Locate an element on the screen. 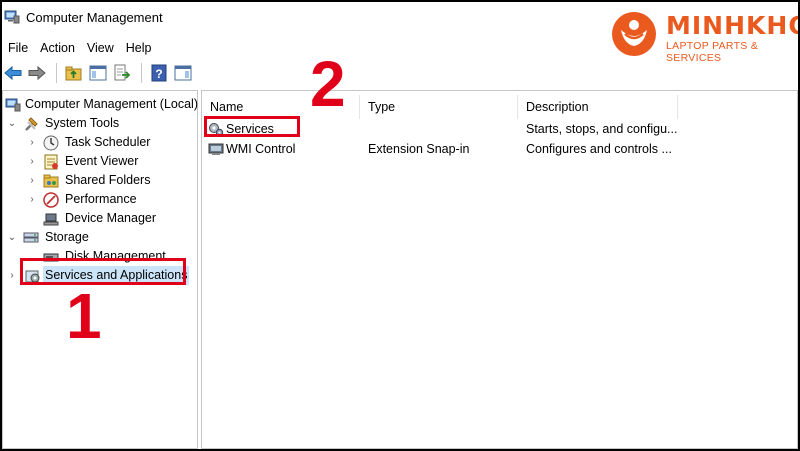  performance-icon is located at coordinates (51, 200).